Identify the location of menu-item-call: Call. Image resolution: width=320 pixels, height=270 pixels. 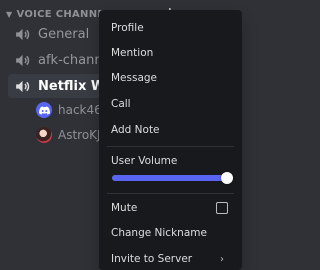
(171, 104).